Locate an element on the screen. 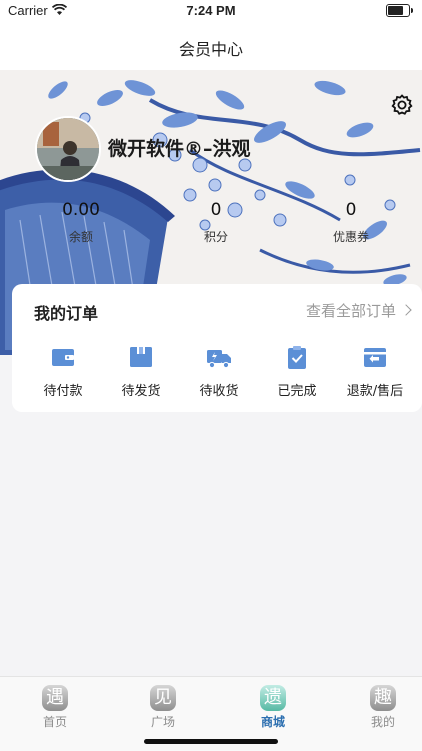  coupons-stat: 0 优惠券 is located at coordinates (351, 222).